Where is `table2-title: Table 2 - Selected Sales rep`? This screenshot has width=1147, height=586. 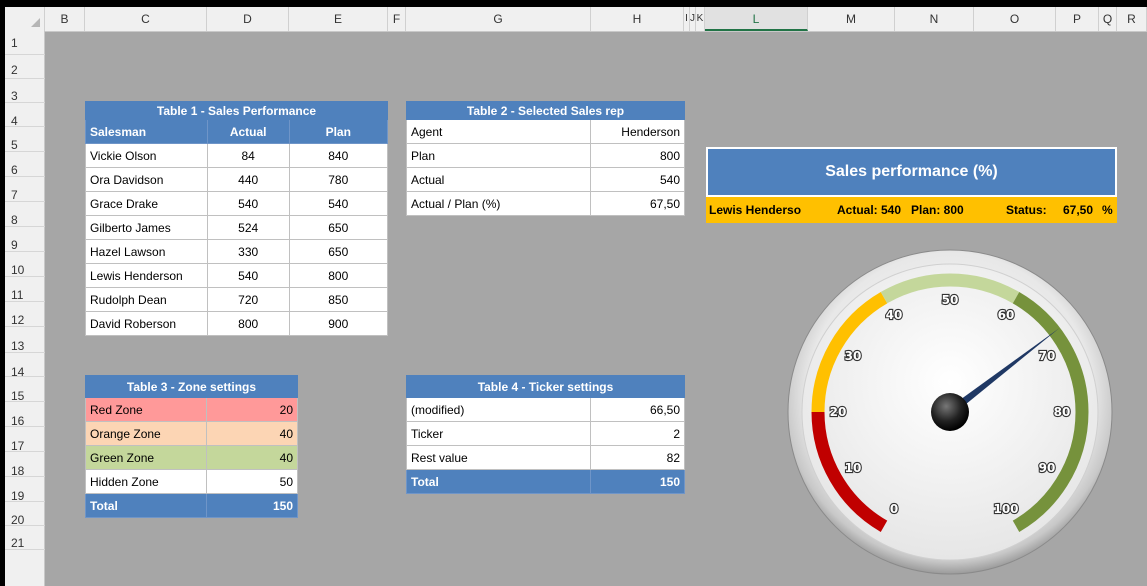
table2-title: Table 2 - Selected Sales rep is located at coordinates (545, 110).